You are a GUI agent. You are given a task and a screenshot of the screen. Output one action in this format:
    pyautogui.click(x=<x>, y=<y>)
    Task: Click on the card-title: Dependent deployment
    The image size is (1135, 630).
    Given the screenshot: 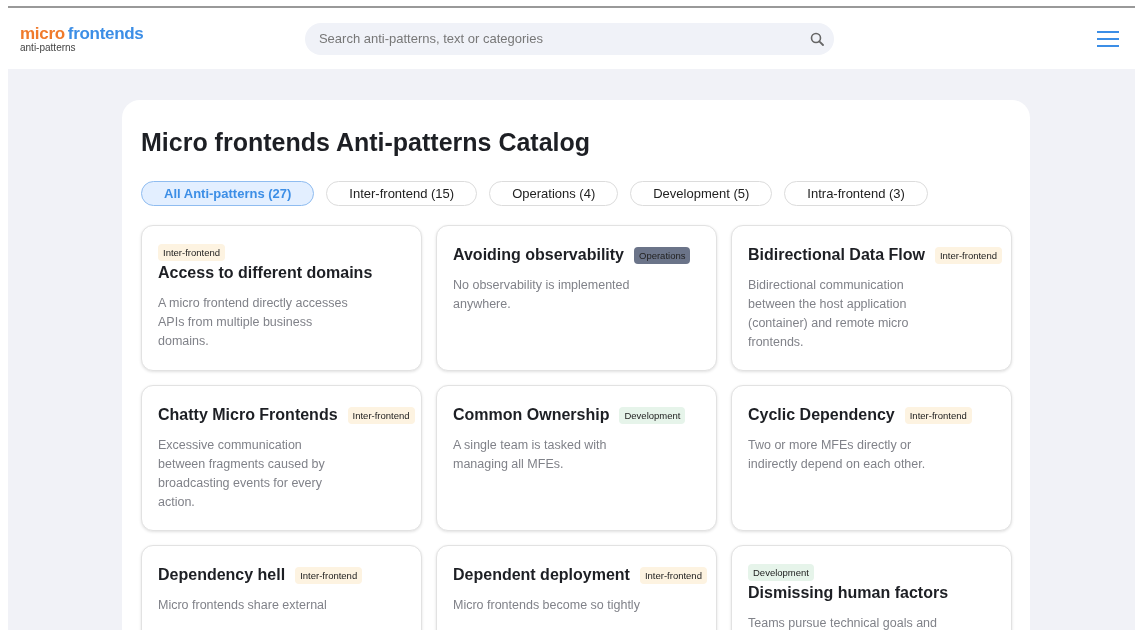 What is the action you would take?
    pyautogui.click(x=541, y=575)
    